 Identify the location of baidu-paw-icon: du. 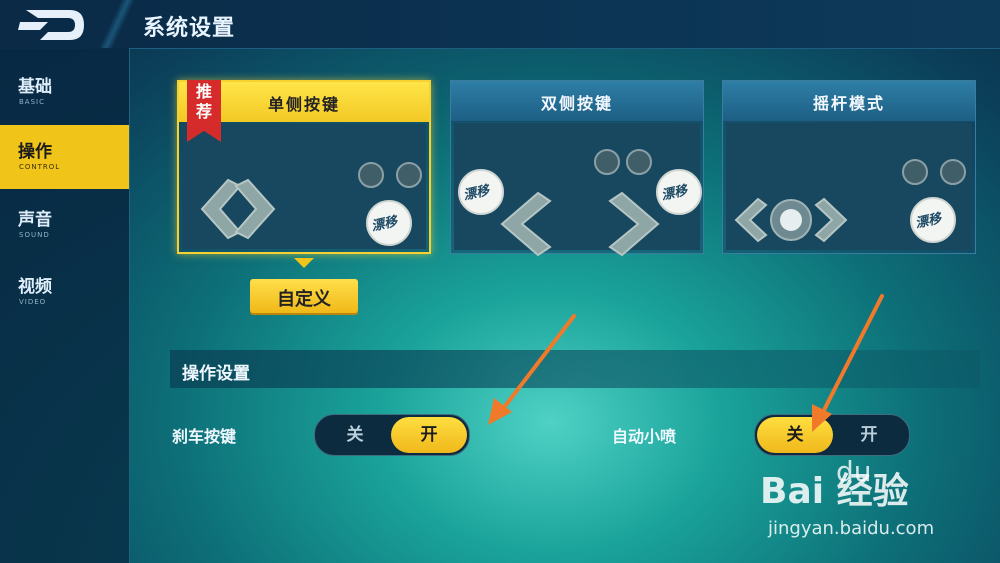
(854, 471).